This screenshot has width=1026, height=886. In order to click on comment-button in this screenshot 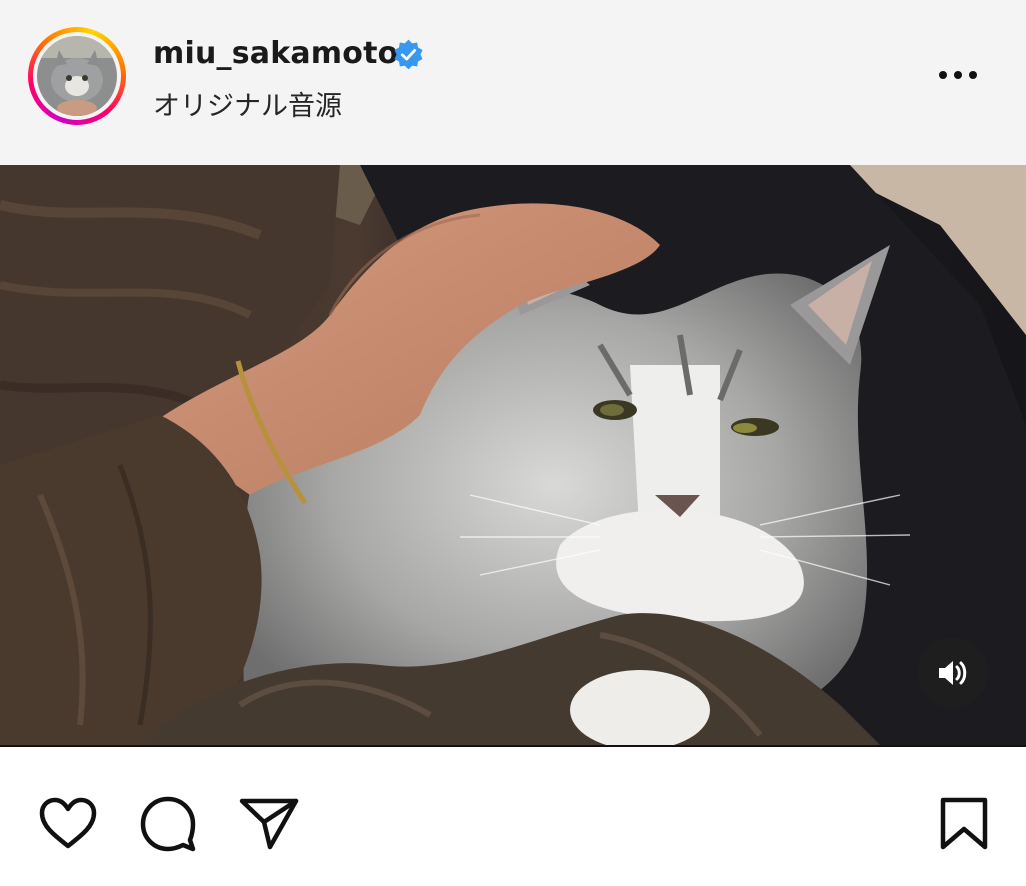, I will do `click(168, 824)`.